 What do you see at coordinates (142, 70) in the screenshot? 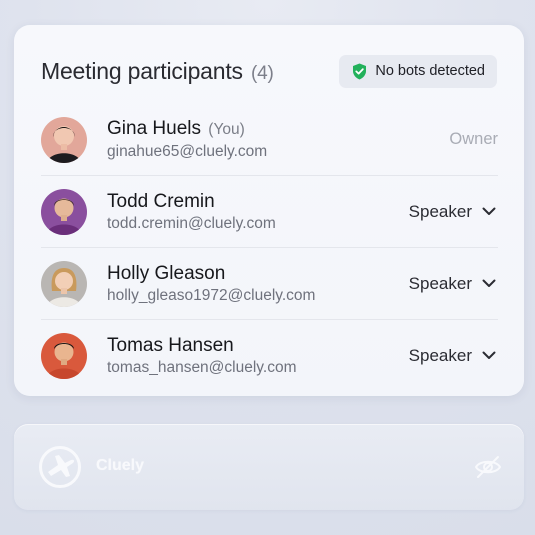
I see `panel-title-text: Meeting participants` at bounding box center [142, 70].